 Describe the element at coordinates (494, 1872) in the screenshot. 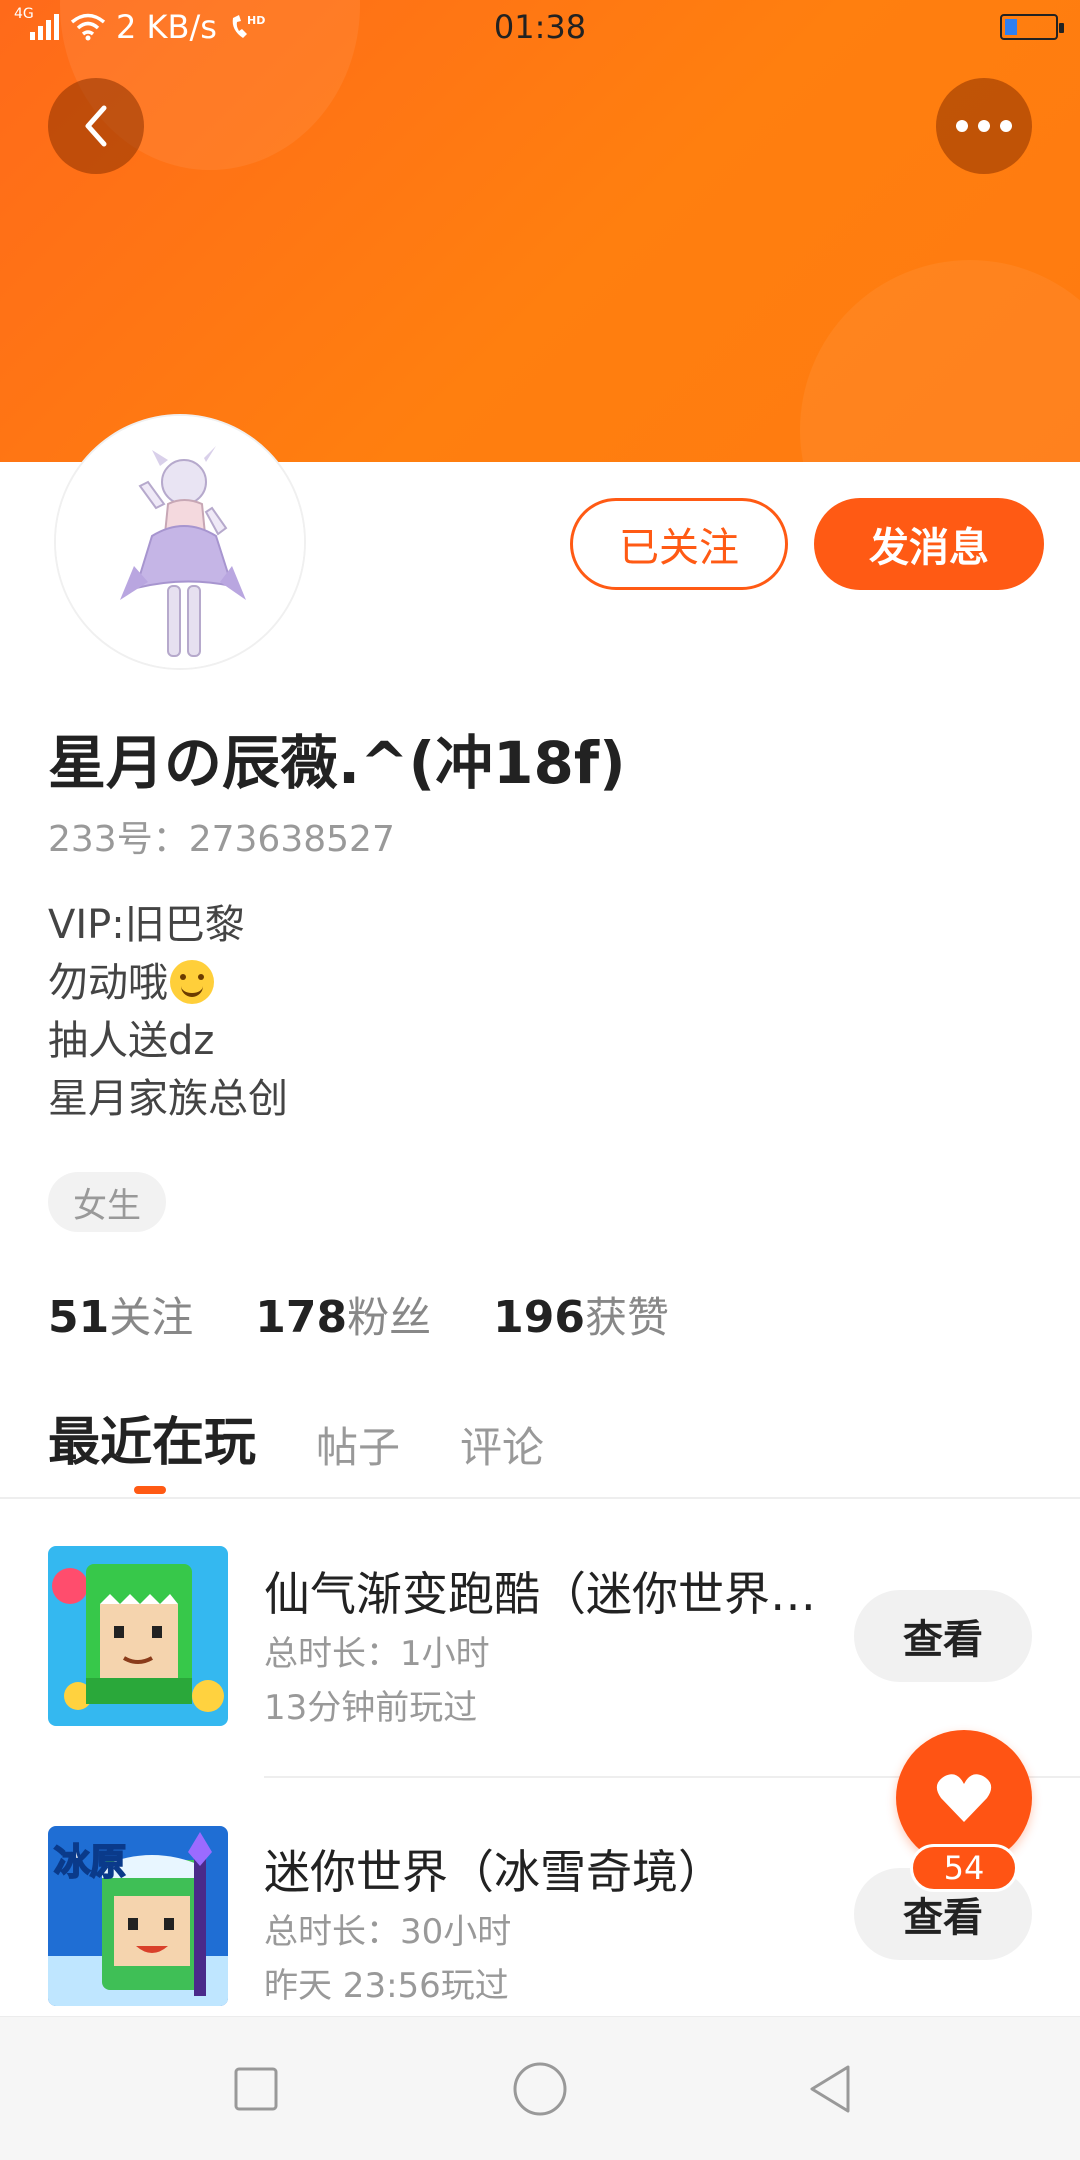

I see `game-title: 迷你世界（冰雪奇境）` at that location.